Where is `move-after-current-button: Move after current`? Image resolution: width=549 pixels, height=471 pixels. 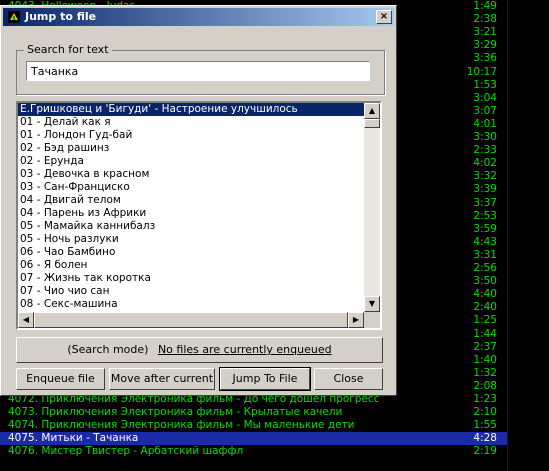 move-after-current-button: Move after current is located at coordinates (162, 379).